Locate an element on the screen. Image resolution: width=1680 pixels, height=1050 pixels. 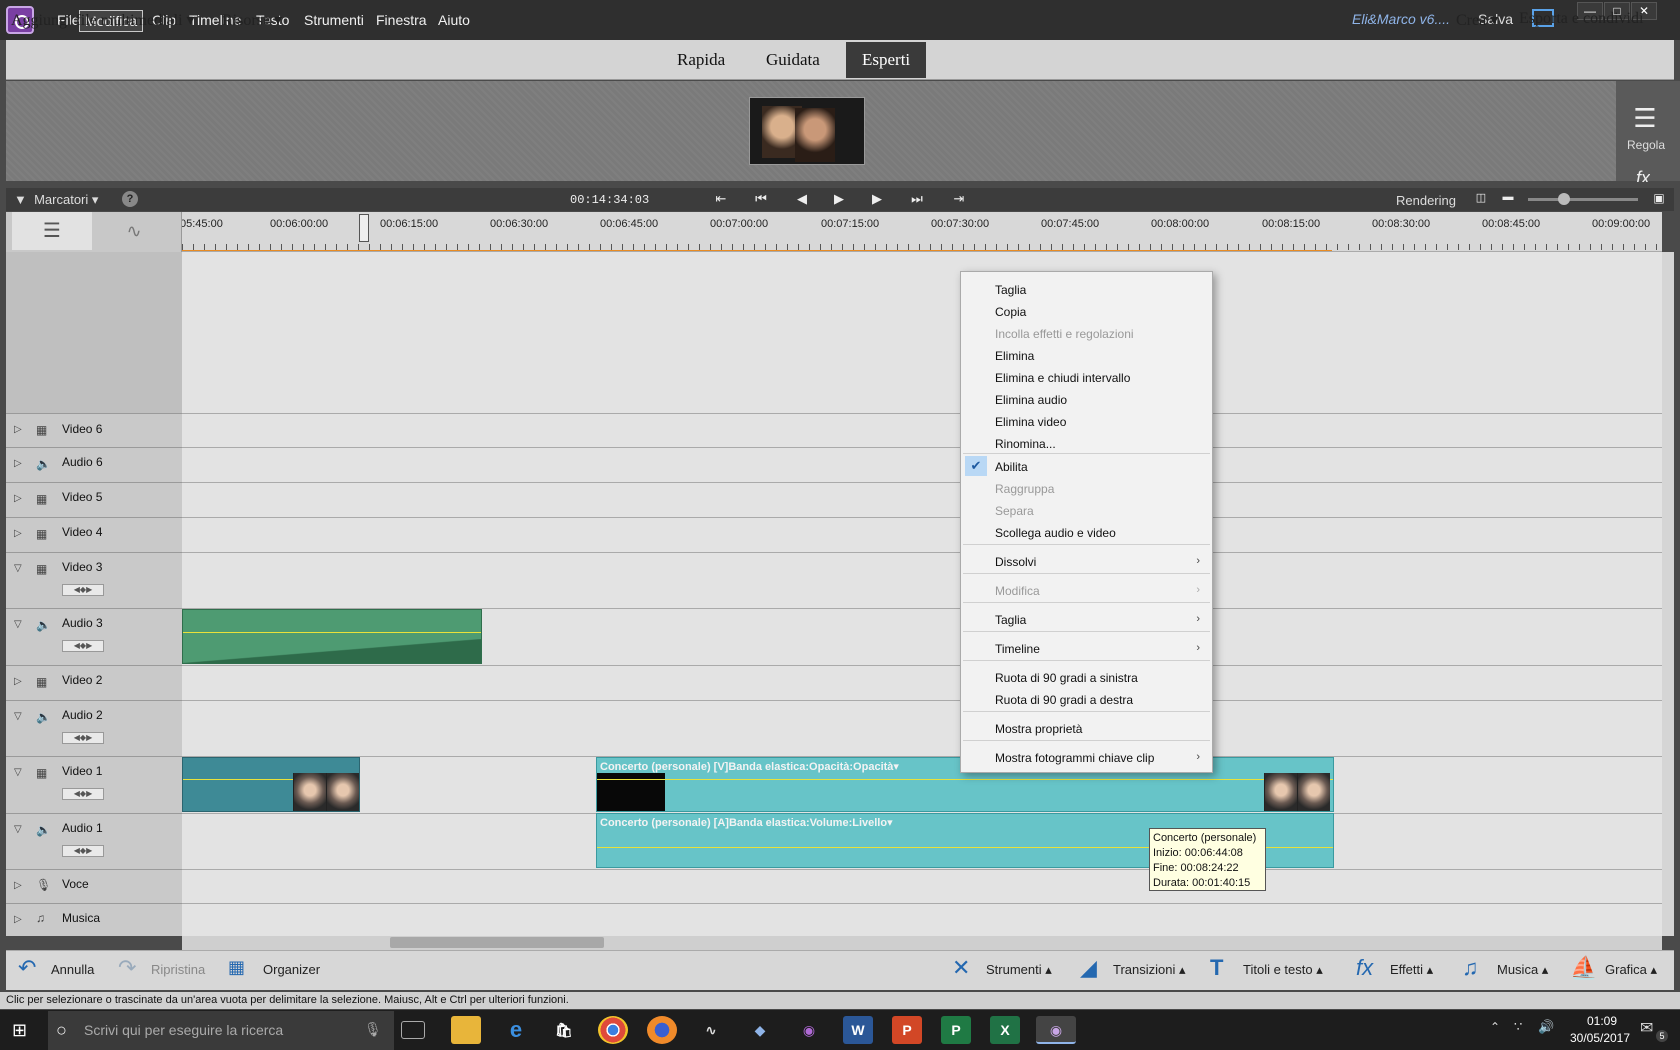
menu-strumenti: Strumenti is located at coordinates (334, 20).